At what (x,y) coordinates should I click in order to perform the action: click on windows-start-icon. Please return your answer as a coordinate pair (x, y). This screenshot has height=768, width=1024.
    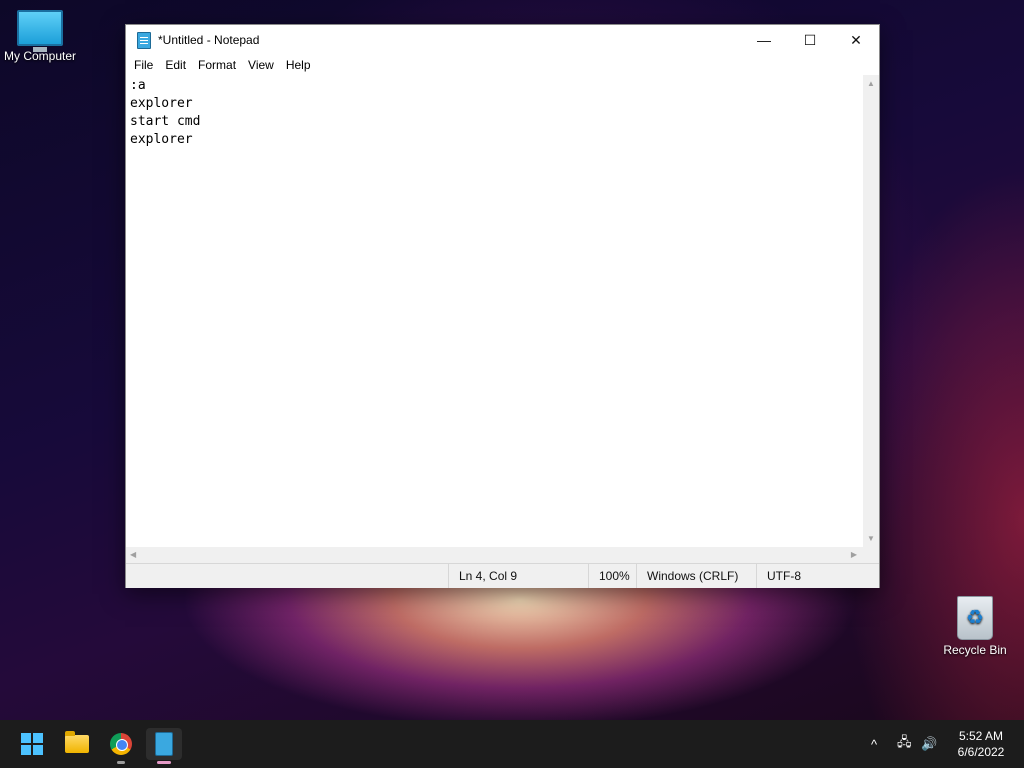
    Looking at the image, I should click on (32, 744).